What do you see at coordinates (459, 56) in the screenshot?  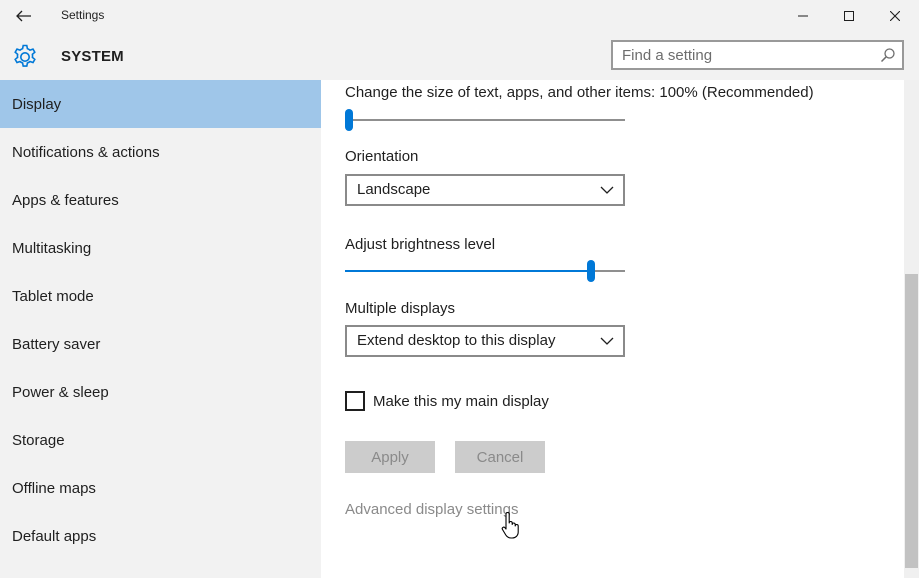 I see `settings-header: SYSTEM` at bounding box center [459, 56].